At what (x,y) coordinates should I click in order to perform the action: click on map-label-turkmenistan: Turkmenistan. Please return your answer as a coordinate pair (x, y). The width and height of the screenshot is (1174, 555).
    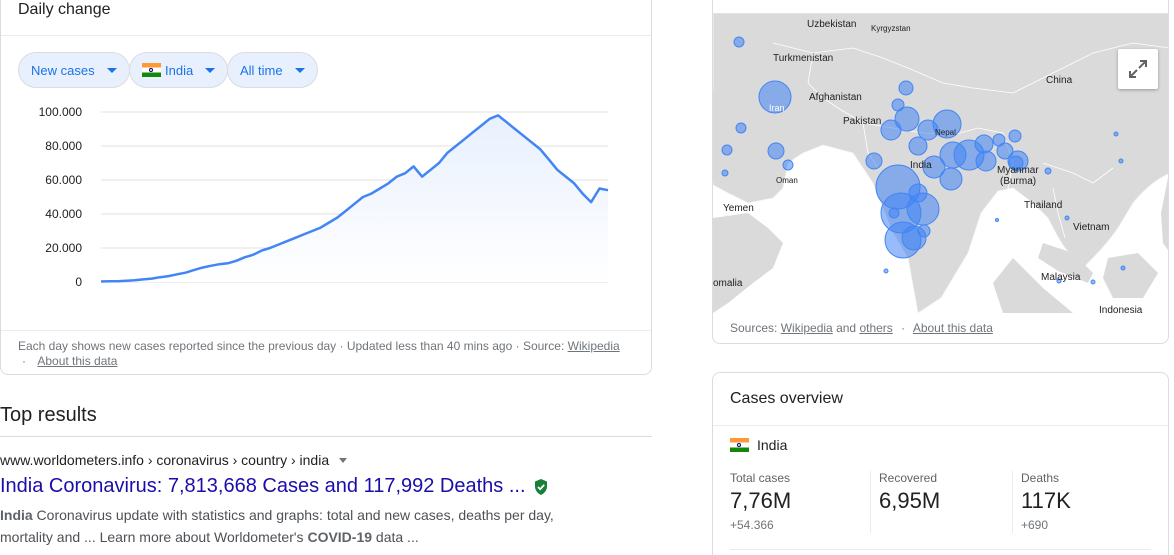
    Looking at the image, I should click on (803, 58).